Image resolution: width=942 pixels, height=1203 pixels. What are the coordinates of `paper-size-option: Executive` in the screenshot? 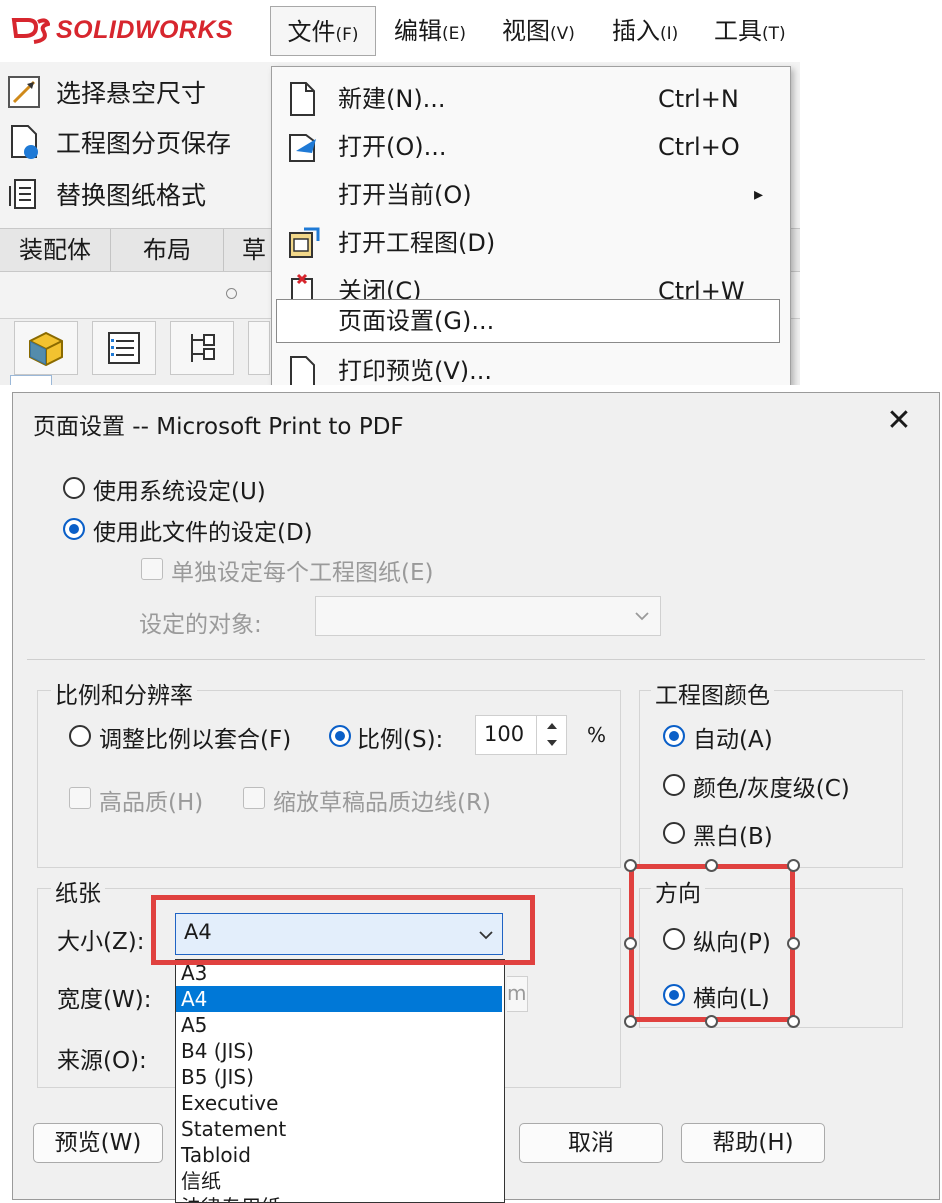 It's located at (339, 1103).